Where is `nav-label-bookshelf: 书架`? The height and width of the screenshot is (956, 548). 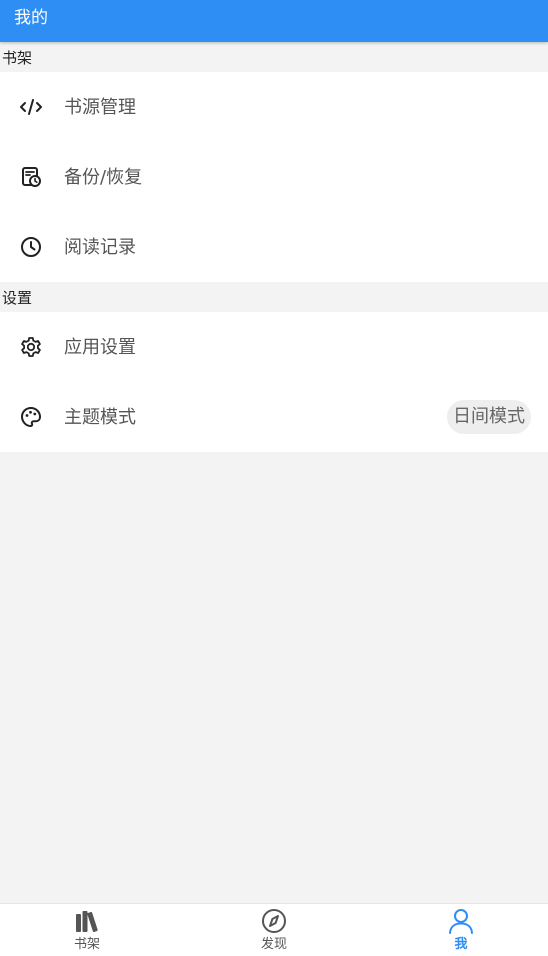 nav-label-bookshelf: 书架 is located at coordinates (86, 944).